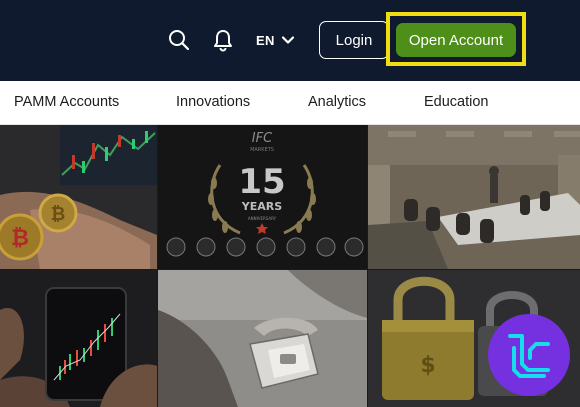 Image resolution: width=580 pixels, height=407 pixels. Describe the element at coordinates (78, 338) in the screenshot. I see `phone-trading-chart-photo` at that location.